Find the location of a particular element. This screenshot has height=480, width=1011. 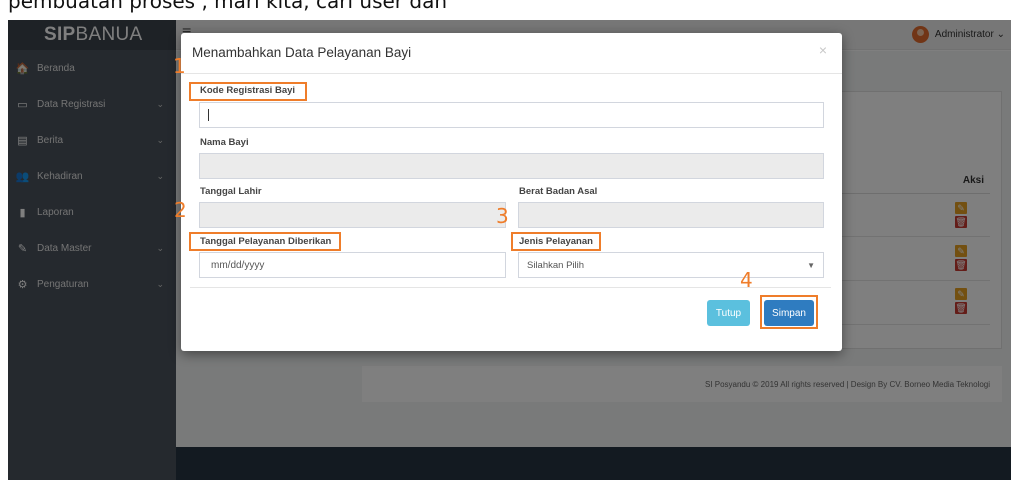

tanggal-lahir-label: Tanggal Lahir is located at coordinates (231, 191).